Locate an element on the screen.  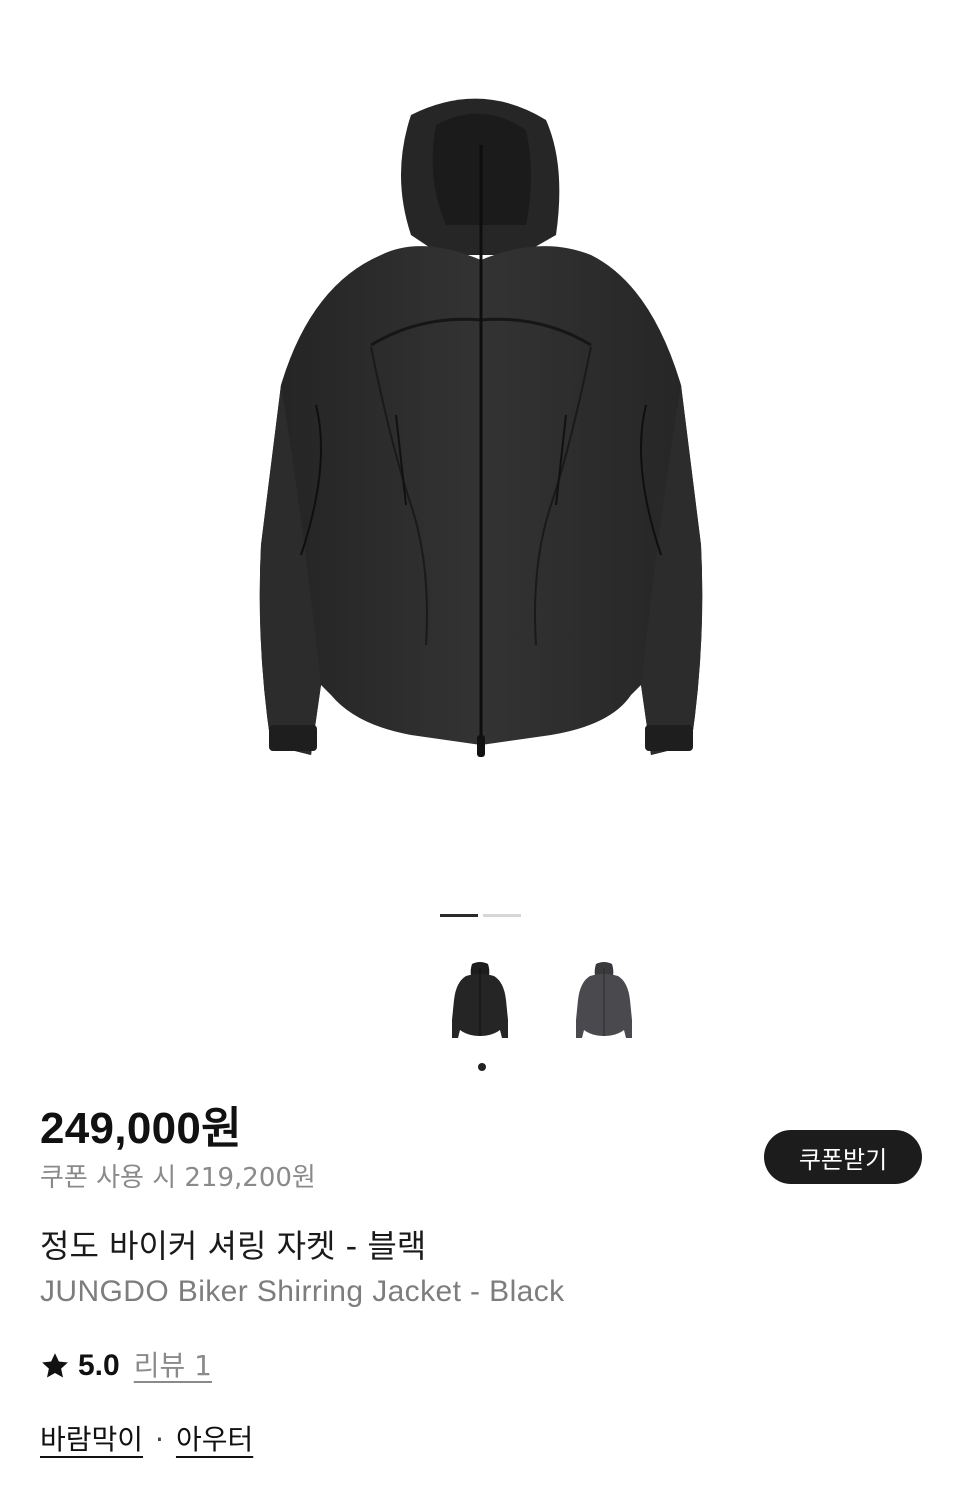
selected-swatch-indicator is located at coordinates (482, 1067).